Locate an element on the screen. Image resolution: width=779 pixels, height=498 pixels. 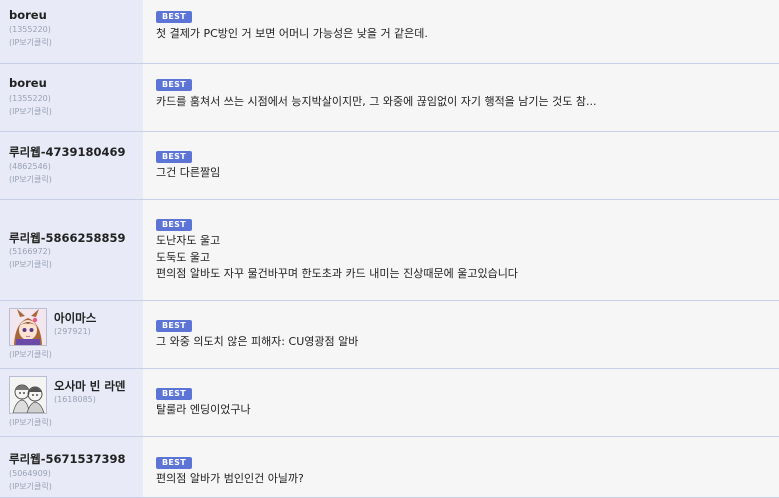
comment-line: 탈룰라 엔딩이었구나 is located at coordinates (203, 409).